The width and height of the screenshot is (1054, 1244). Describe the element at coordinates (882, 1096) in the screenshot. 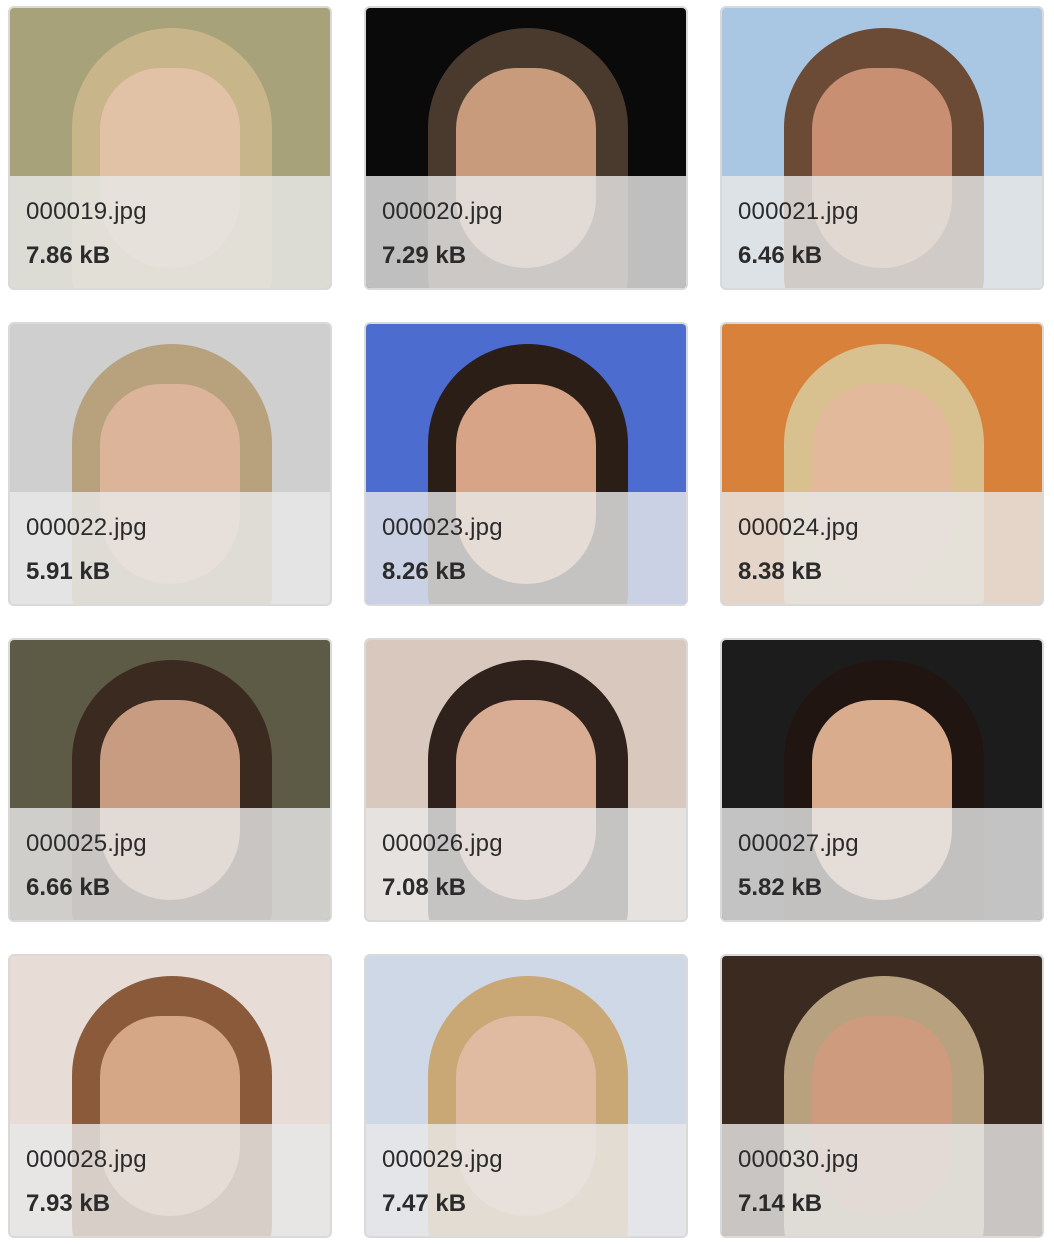

I see `file-card: 000030.jpg 7.14 kB` at that location.